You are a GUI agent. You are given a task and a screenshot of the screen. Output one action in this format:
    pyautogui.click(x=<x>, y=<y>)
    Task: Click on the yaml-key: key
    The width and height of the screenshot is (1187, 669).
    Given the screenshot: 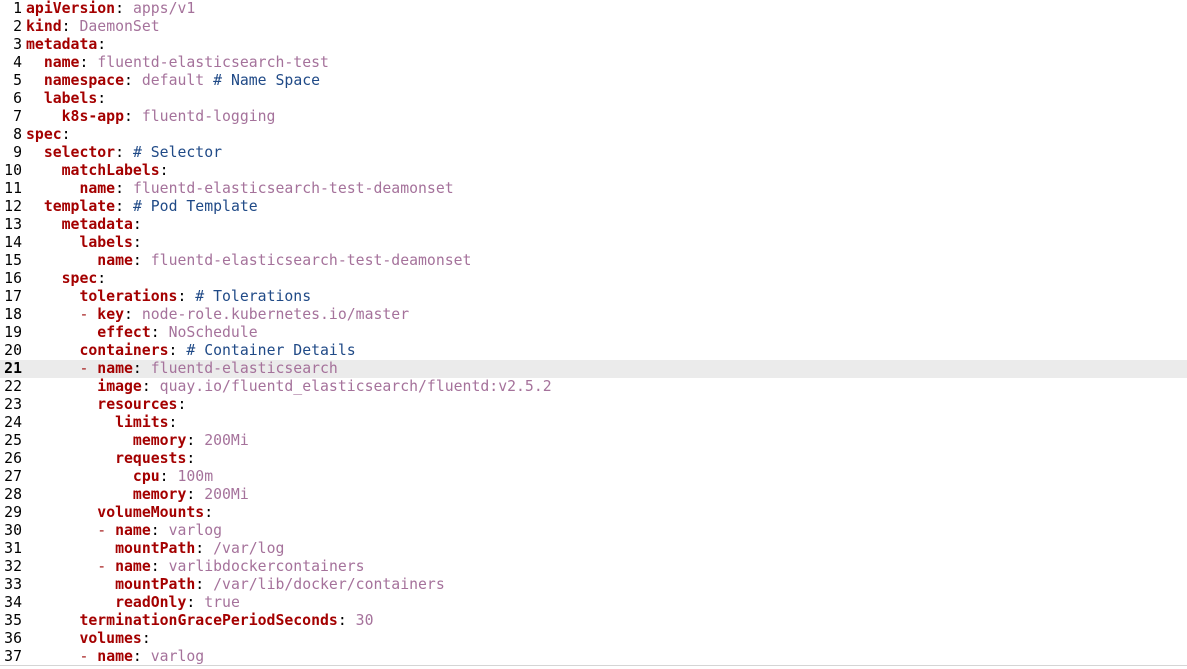 What is the action you would take?
    pyautogui.click(x=111, y=314)
    